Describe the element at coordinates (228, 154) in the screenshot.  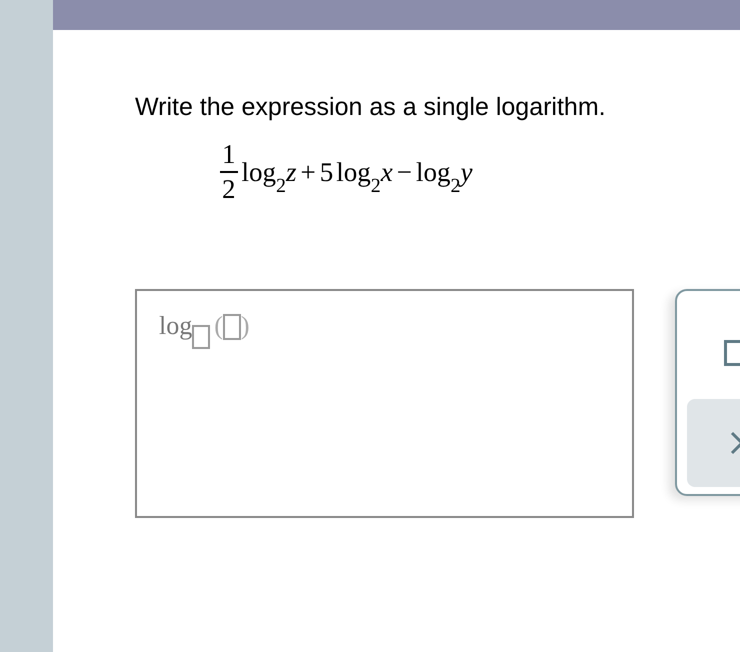
I see `numerator: 1` at that location.